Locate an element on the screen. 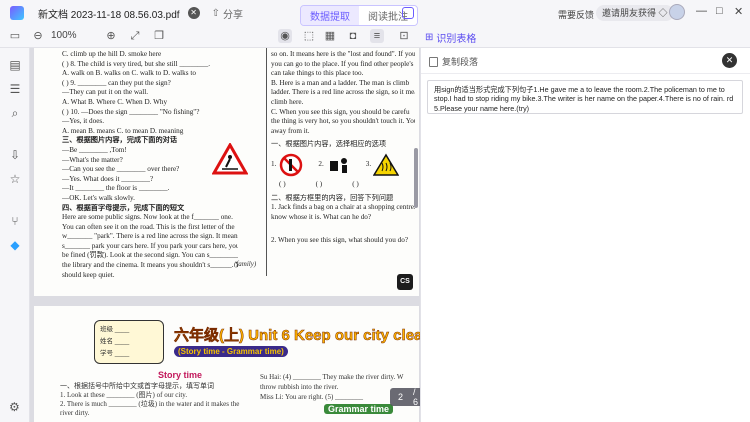 This screenshot has width=750, height=422. page-indicator: 2 / 6 is located at coordinates (405, 397).